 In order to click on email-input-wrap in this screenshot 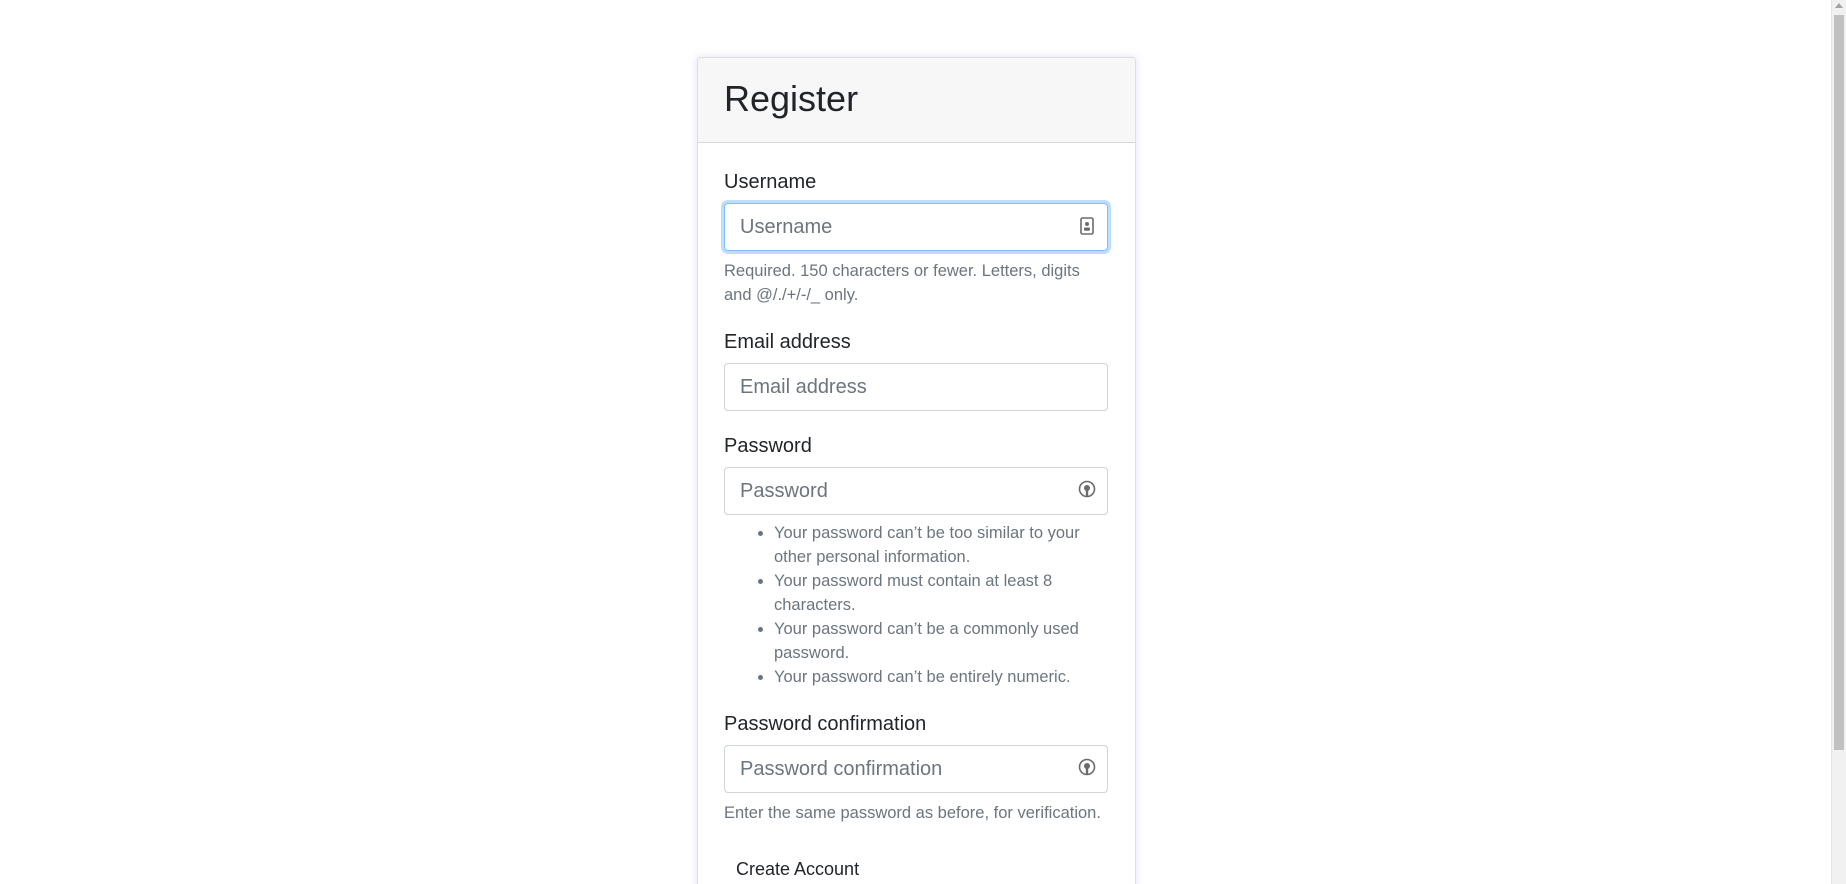, I will do `click(916, 387)`.